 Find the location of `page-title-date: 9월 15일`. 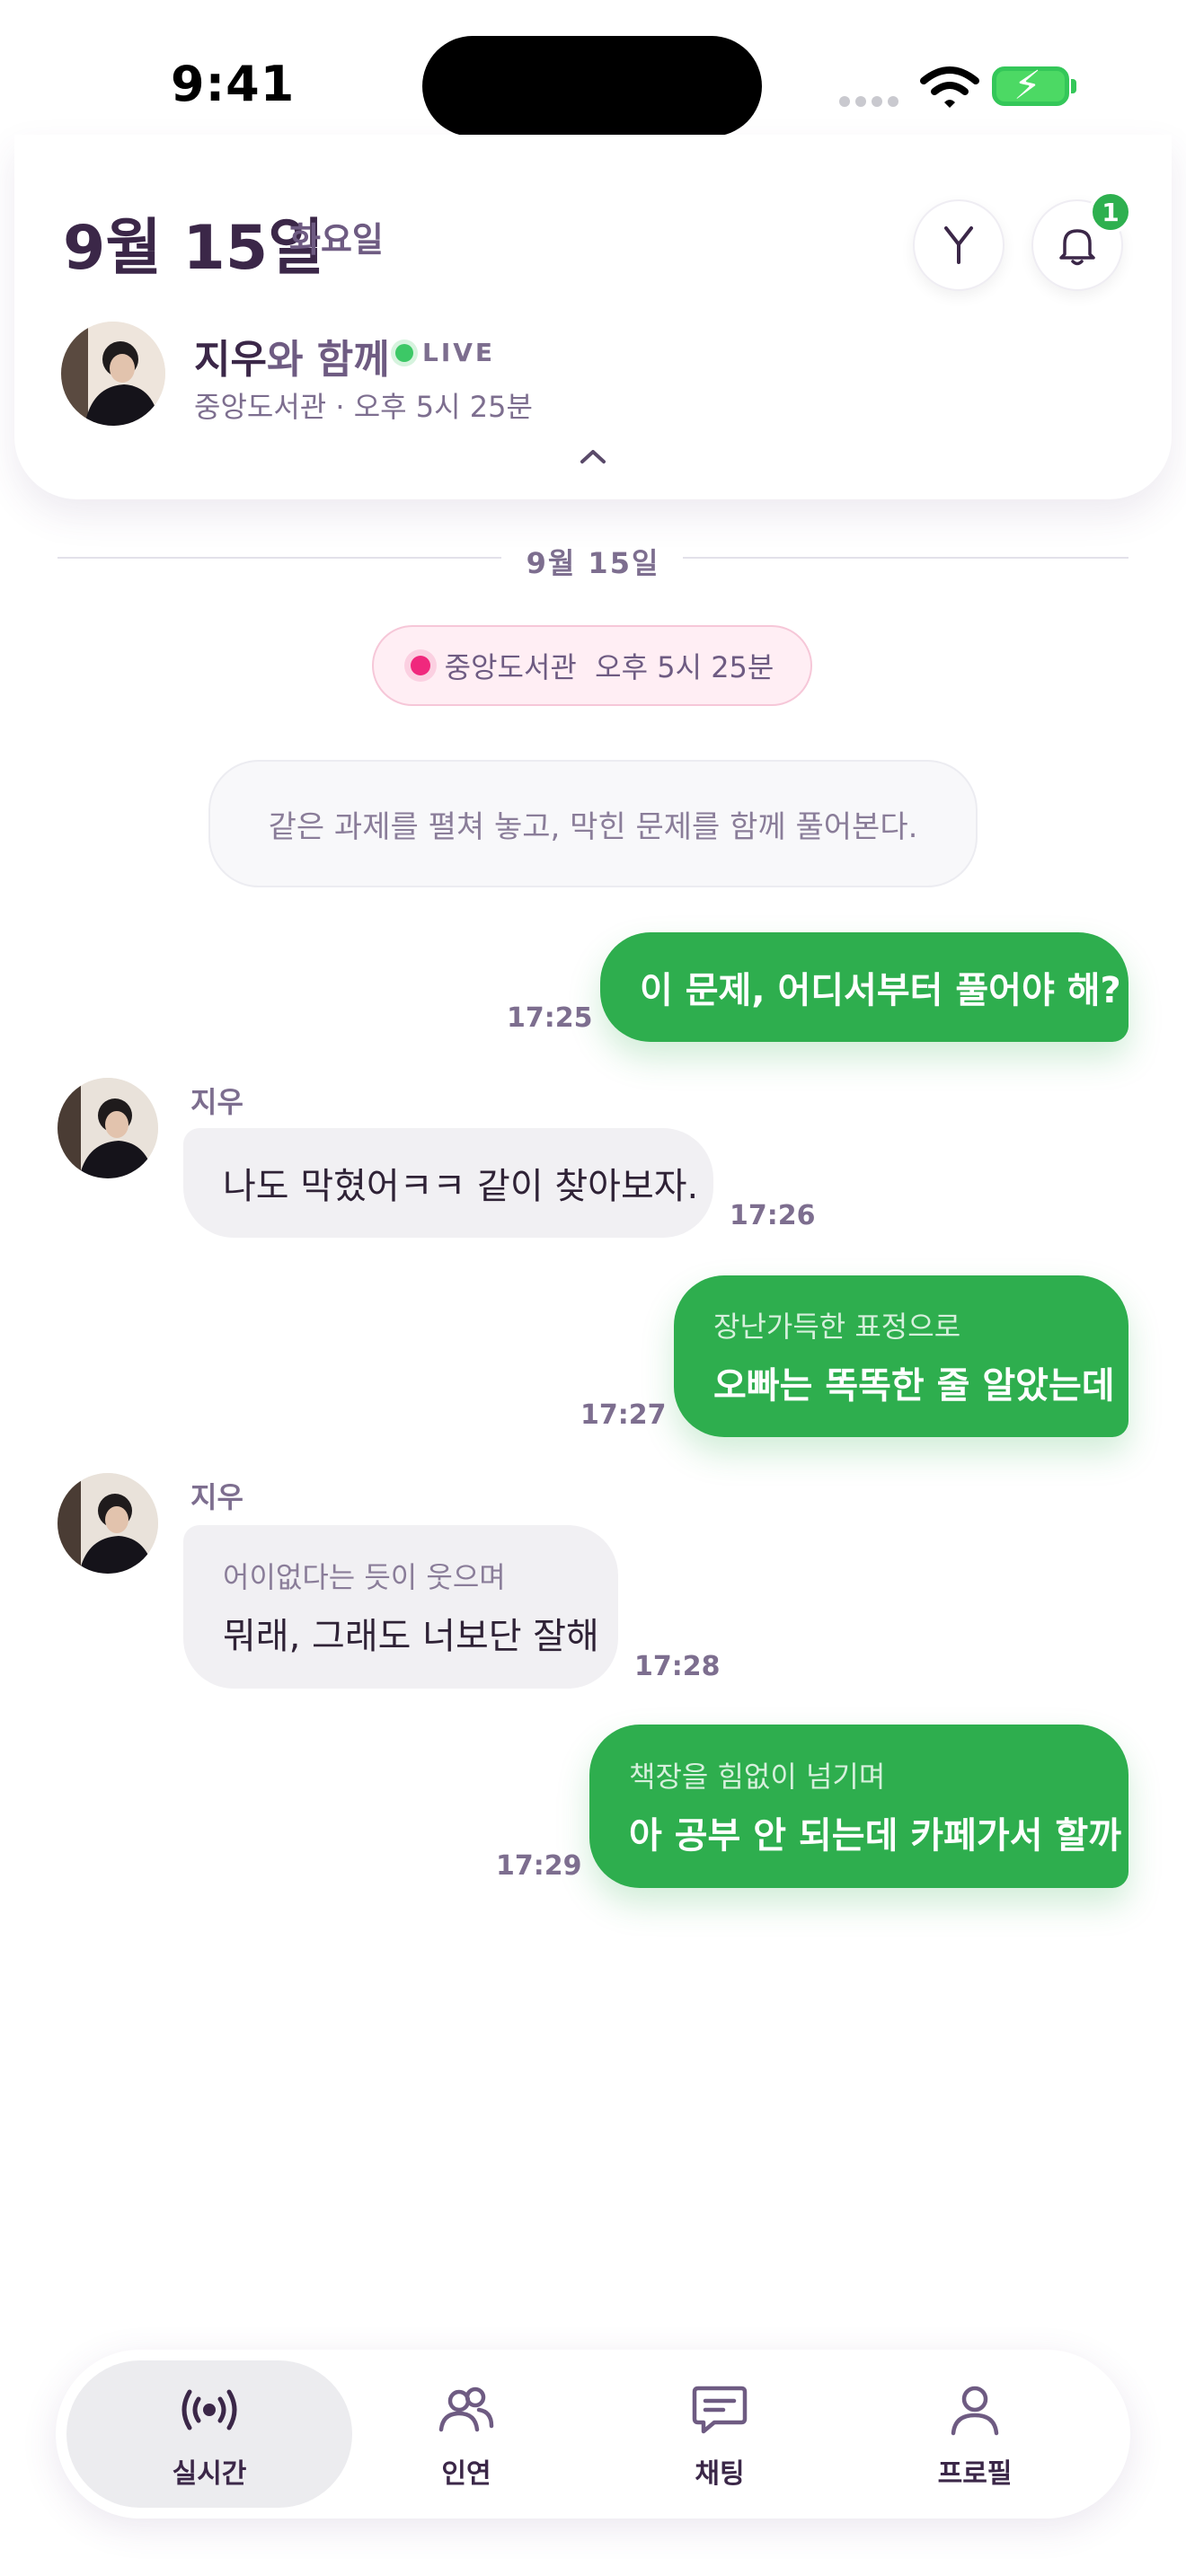

page-title-date: 9월 15일 is located at coordinates (193, 248).